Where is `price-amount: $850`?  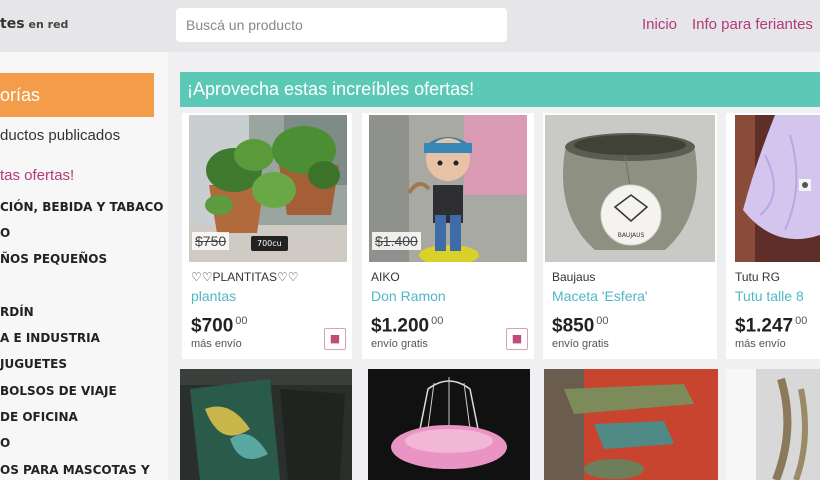 price-amount: $850 is located at coordinates (573, 326).